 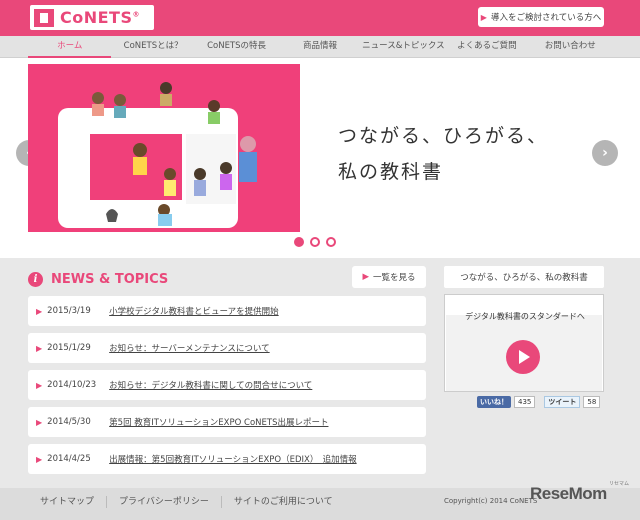 I want to click on facebook-like-count: 435, so click(x=525, y=402).